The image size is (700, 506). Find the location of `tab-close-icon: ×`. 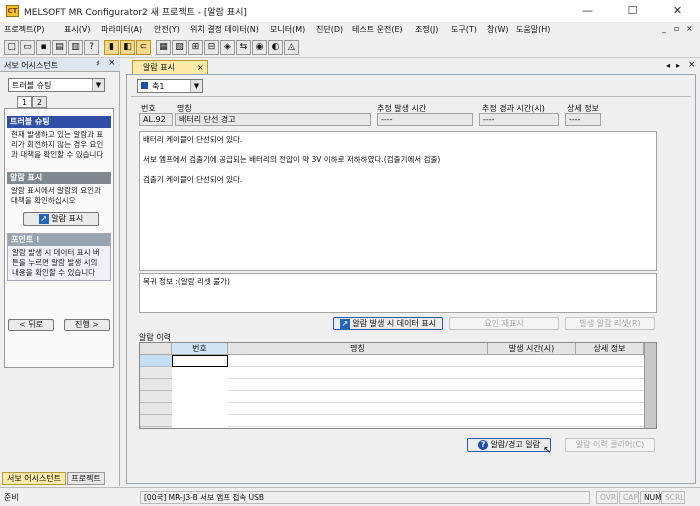

tab-close-icon: × is located at coordinates (200, 67).